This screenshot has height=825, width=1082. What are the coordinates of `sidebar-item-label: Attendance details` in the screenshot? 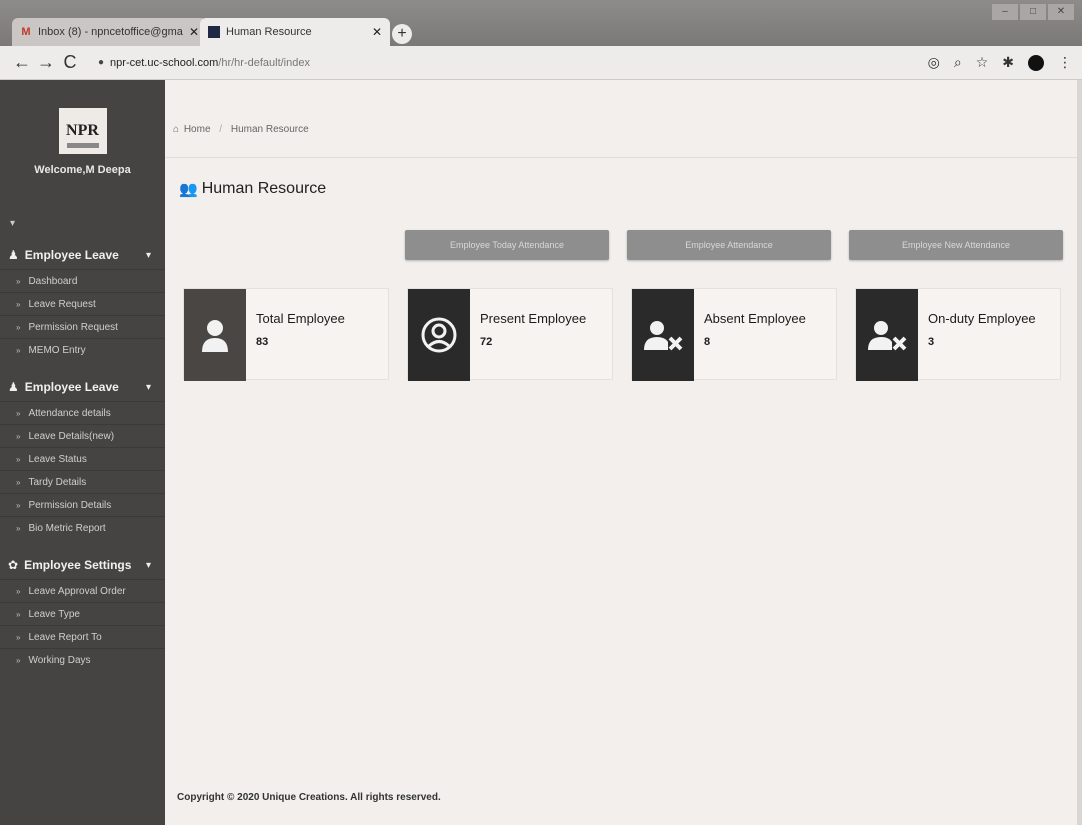 It's located at (69, 413).